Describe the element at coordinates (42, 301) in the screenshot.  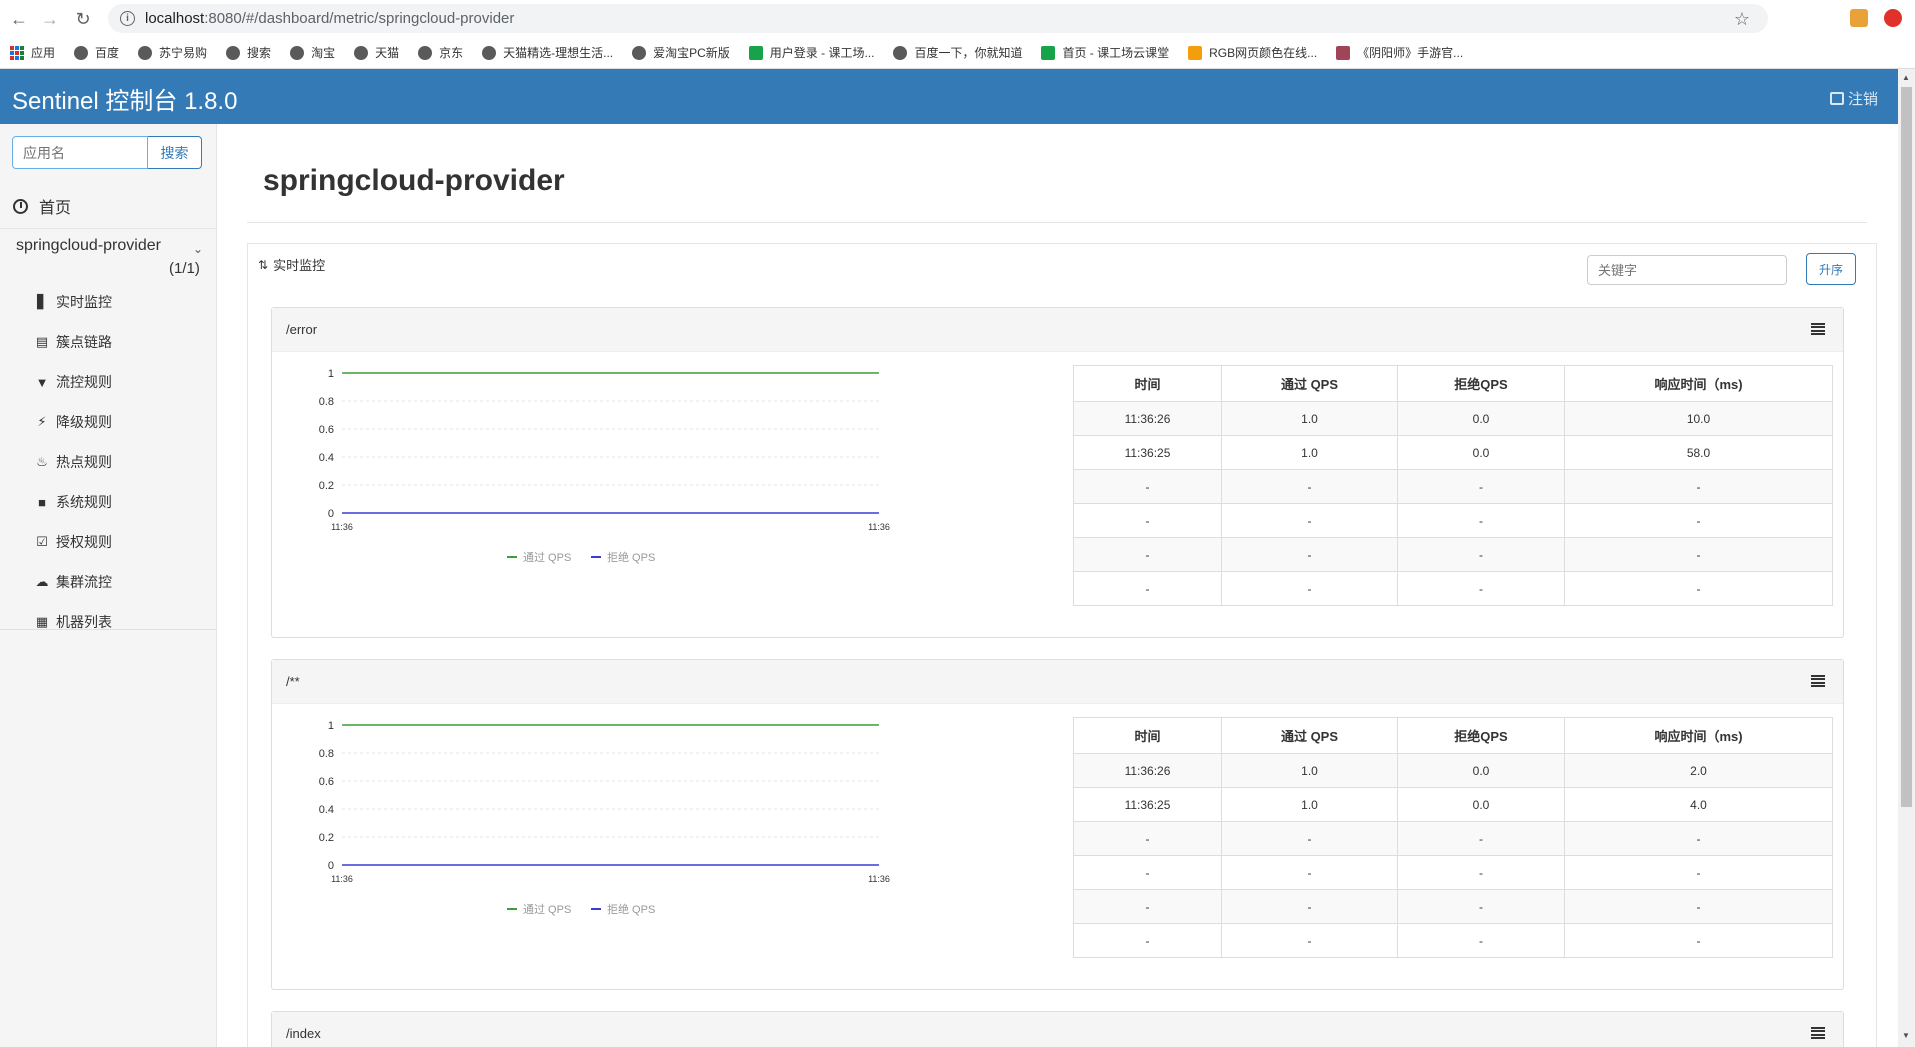
I see `bar-chart-icon: ▋` at that location.